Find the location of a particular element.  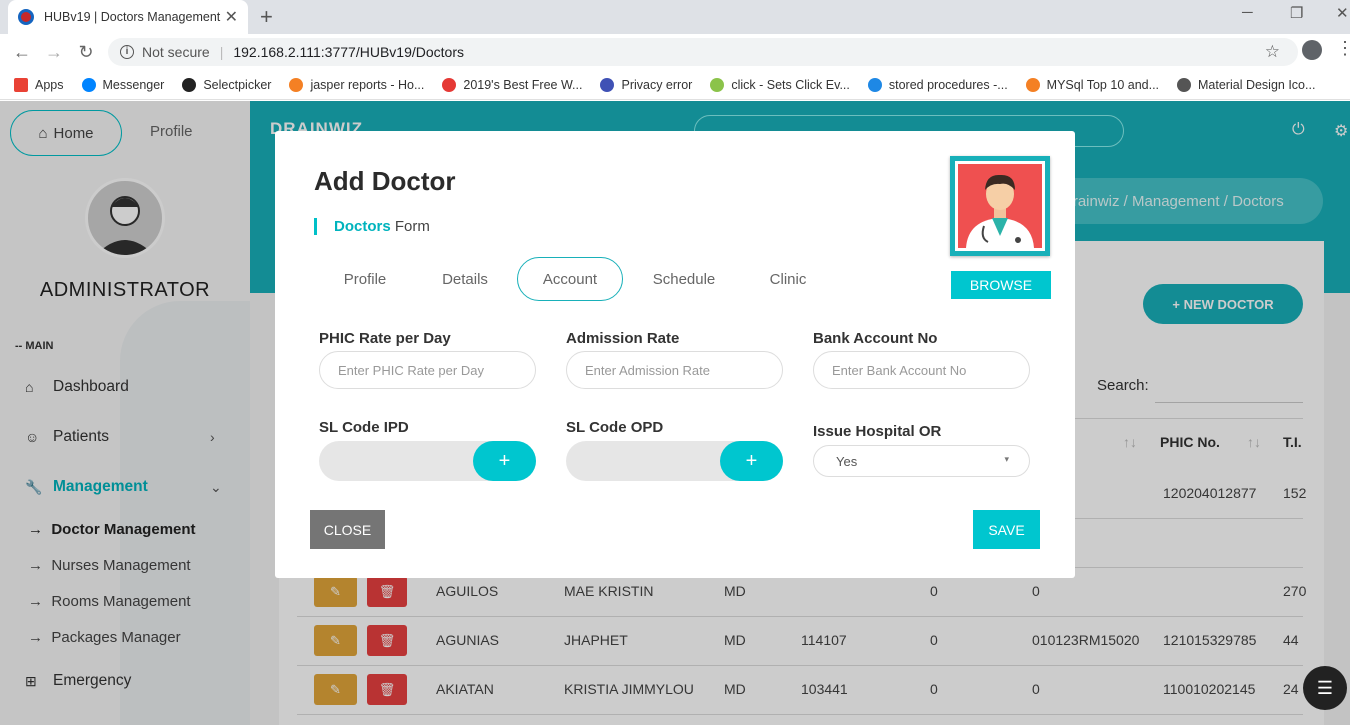

bank-account-label: Bank Account No is located at coordinates (875, 338).